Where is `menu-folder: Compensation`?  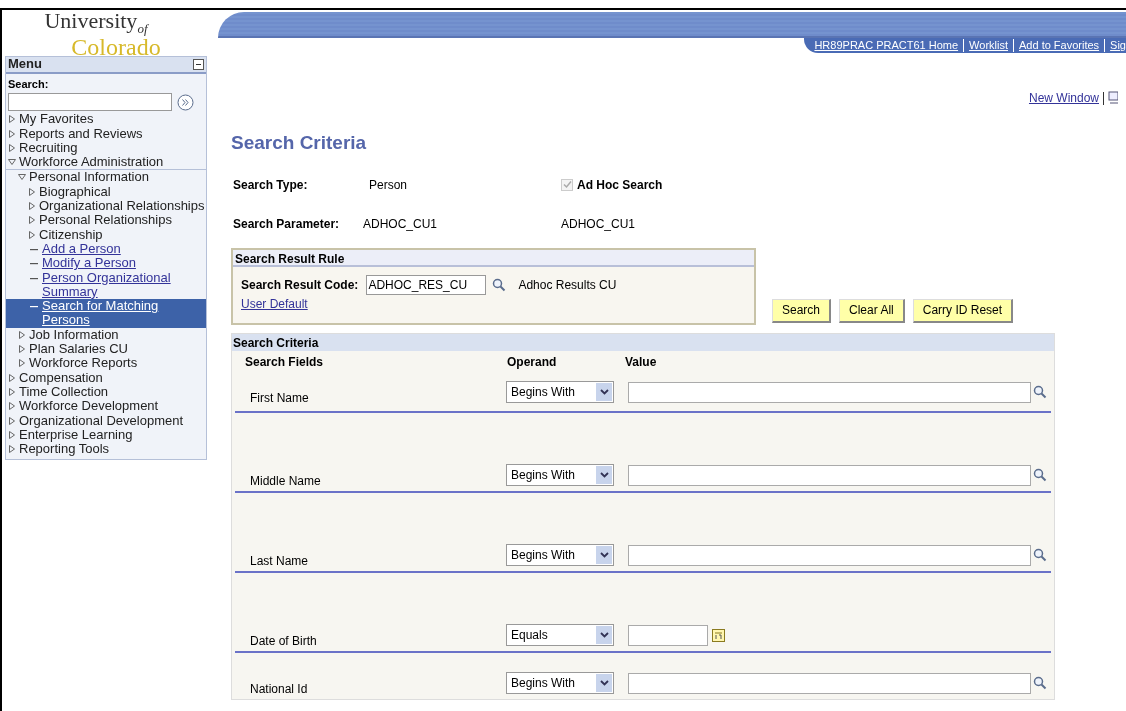
menu-folder: Compensation is located at coordinates (61, 377).